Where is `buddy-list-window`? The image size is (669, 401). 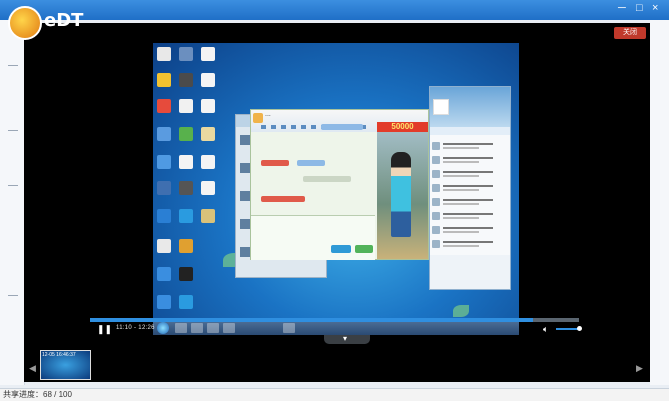 buddy-list-window is located at coordinates (470, 188).